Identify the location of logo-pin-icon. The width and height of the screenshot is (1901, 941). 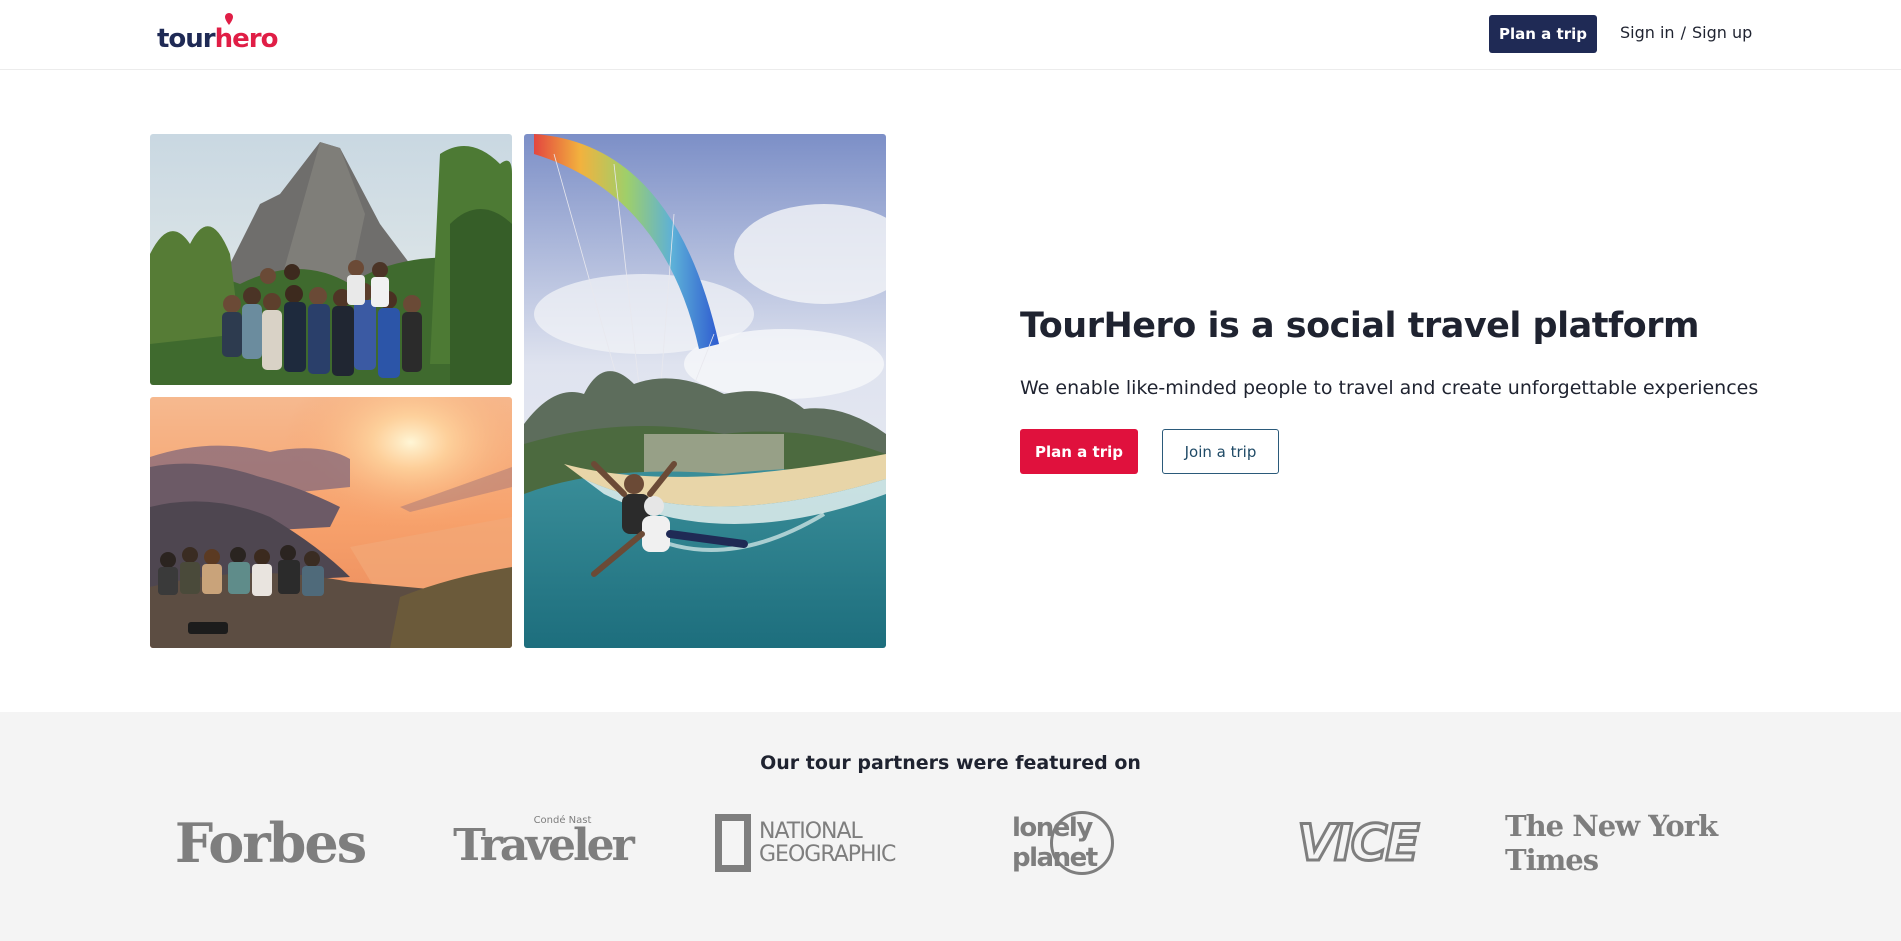
(229, 19).